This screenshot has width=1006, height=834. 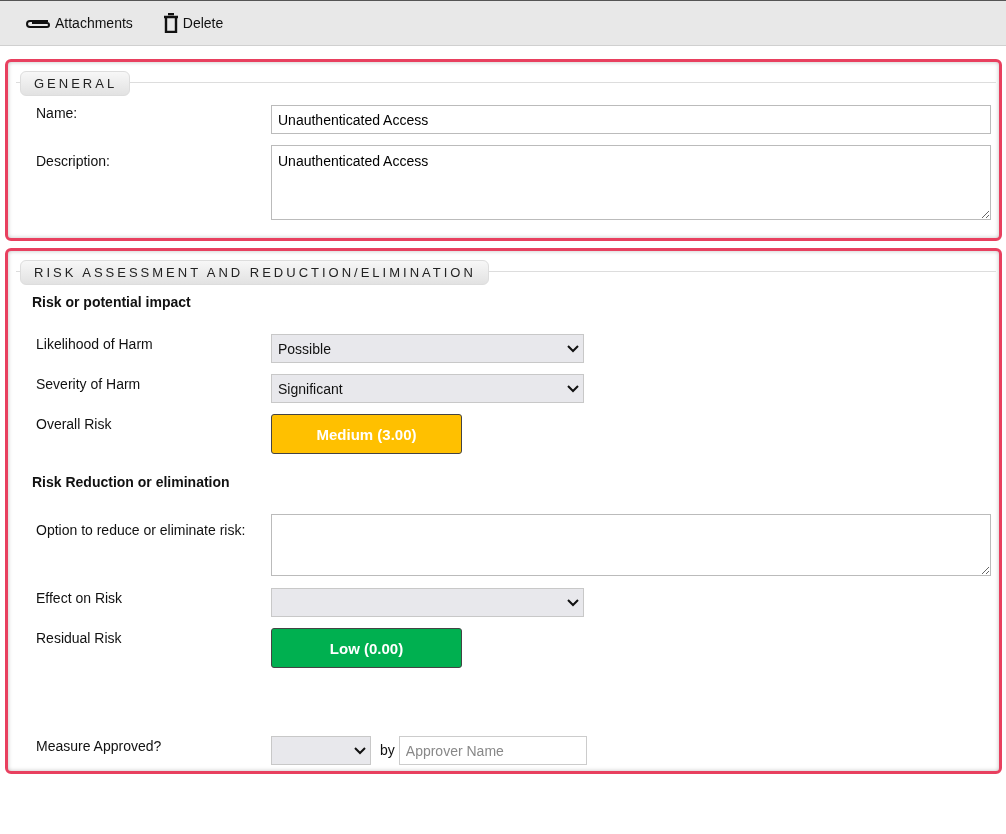 I want to click on attachments-button: Attachments, so click(x=79, y=23).